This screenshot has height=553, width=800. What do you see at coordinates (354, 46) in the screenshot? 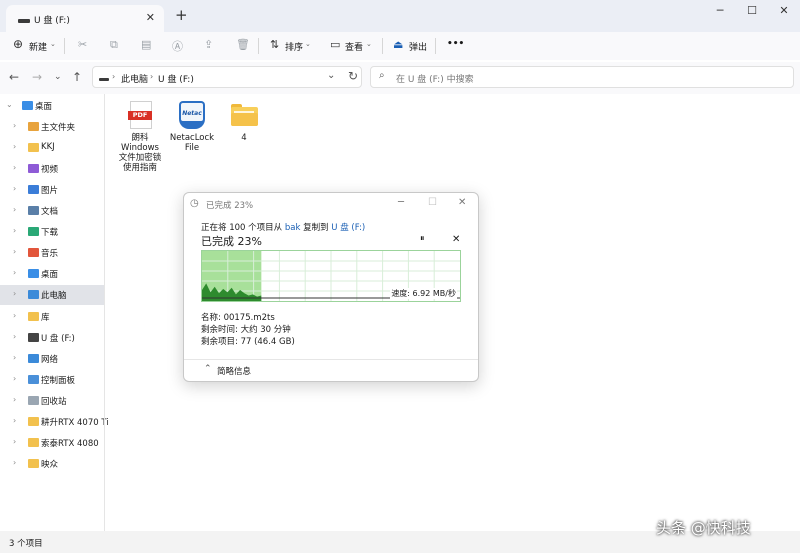
I see `view-button: 查看` at bounding box center [354, 46].